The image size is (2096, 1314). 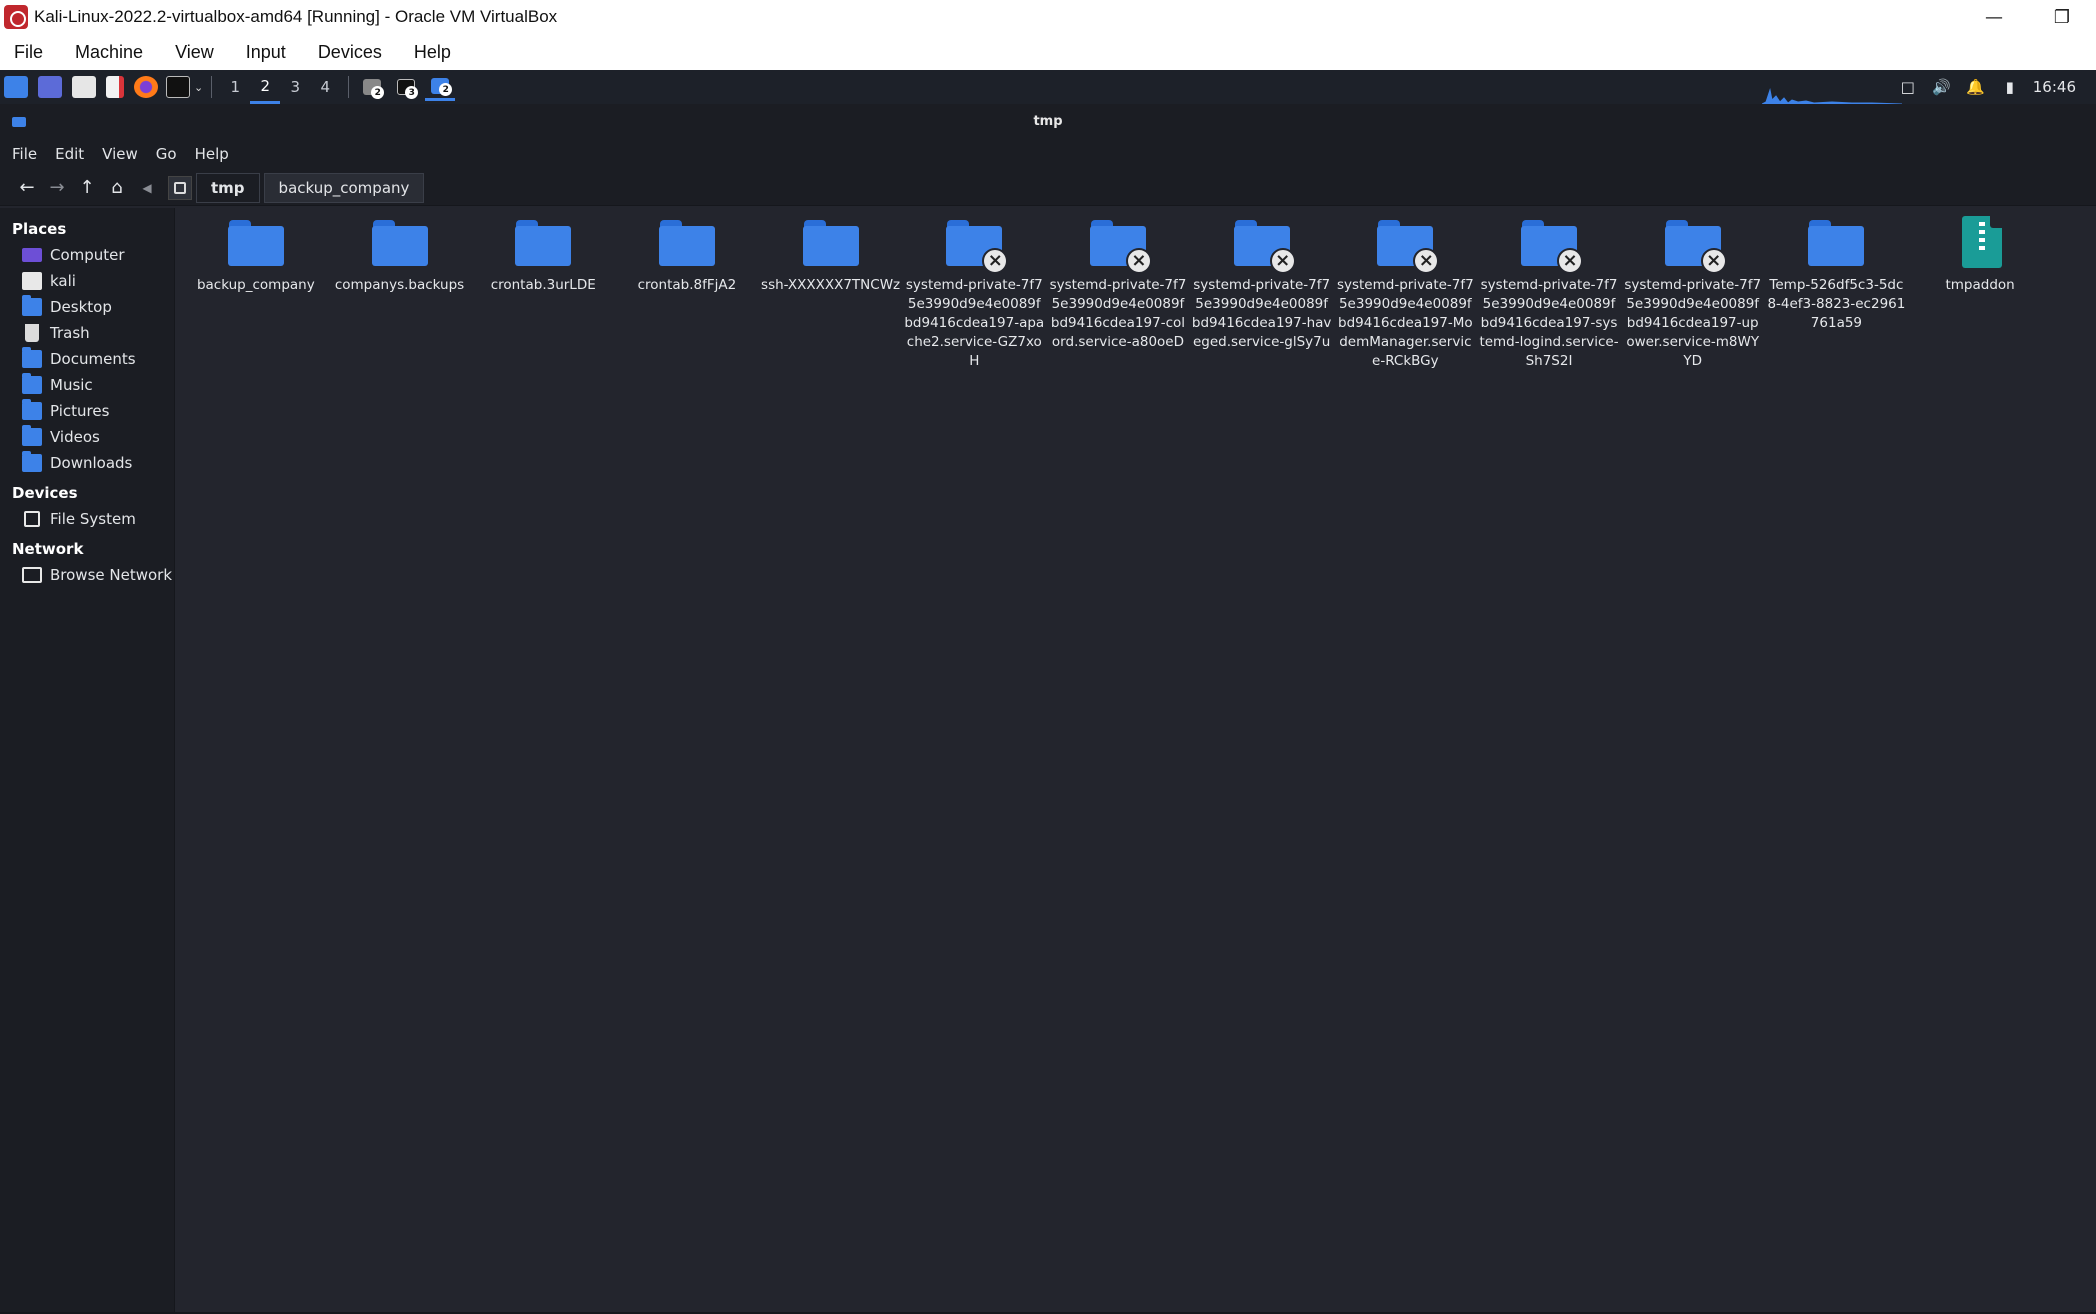 What do you see at coordinates (81, 307) in the screenshot?
I see `sidebar-item-label: Desktop` at bounding box center [81, 307].